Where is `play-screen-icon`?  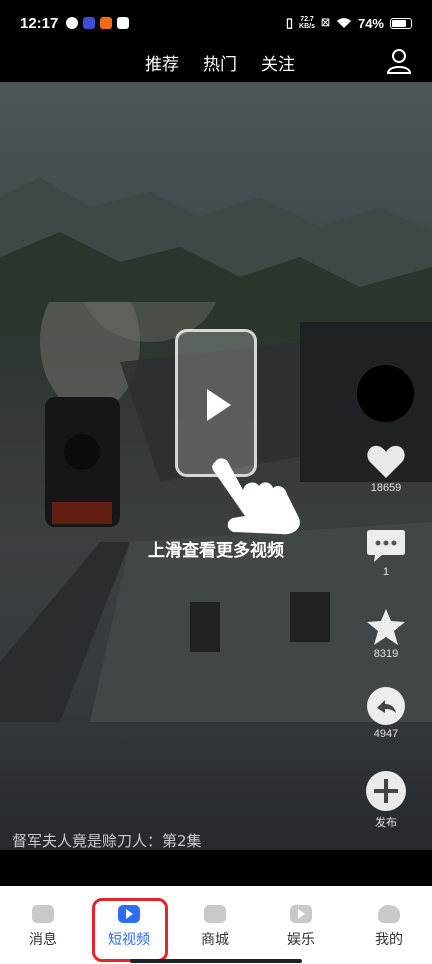
play-screen-icon is located at coordinates (301, 914).